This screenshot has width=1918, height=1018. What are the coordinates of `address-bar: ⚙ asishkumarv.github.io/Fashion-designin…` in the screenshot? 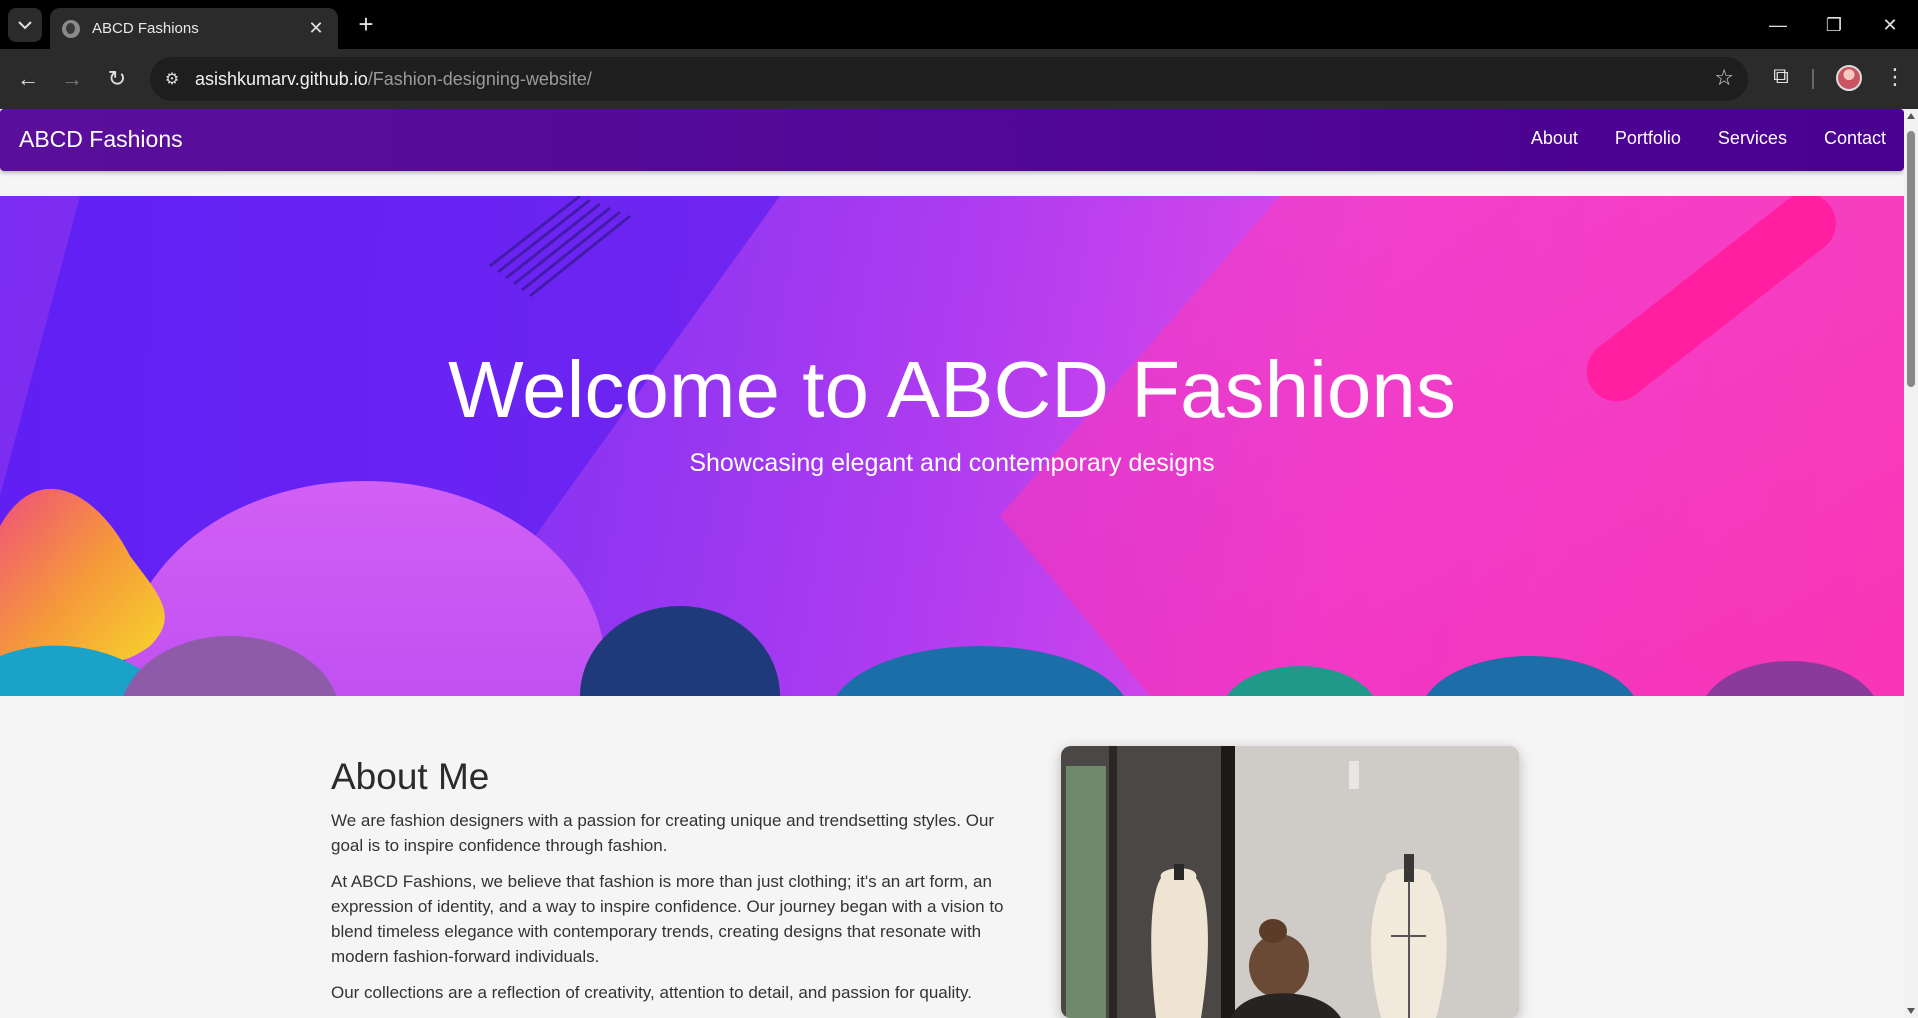 It's located at (949, 79).